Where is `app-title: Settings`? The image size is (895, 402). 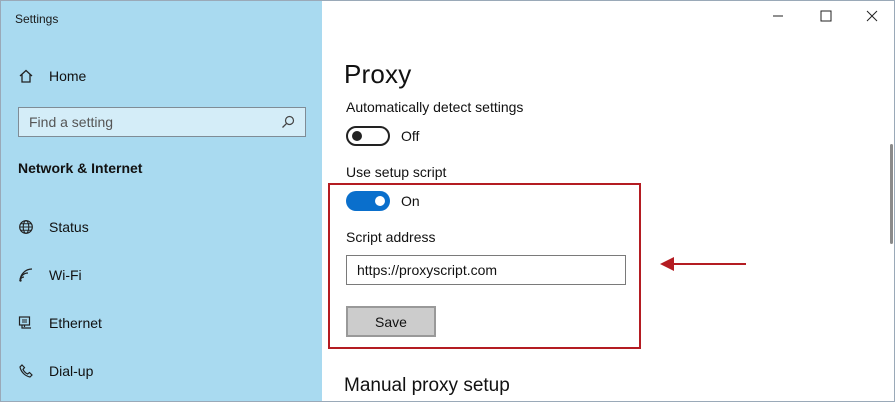 app-title: Settings is located at coordinates (37, 19).